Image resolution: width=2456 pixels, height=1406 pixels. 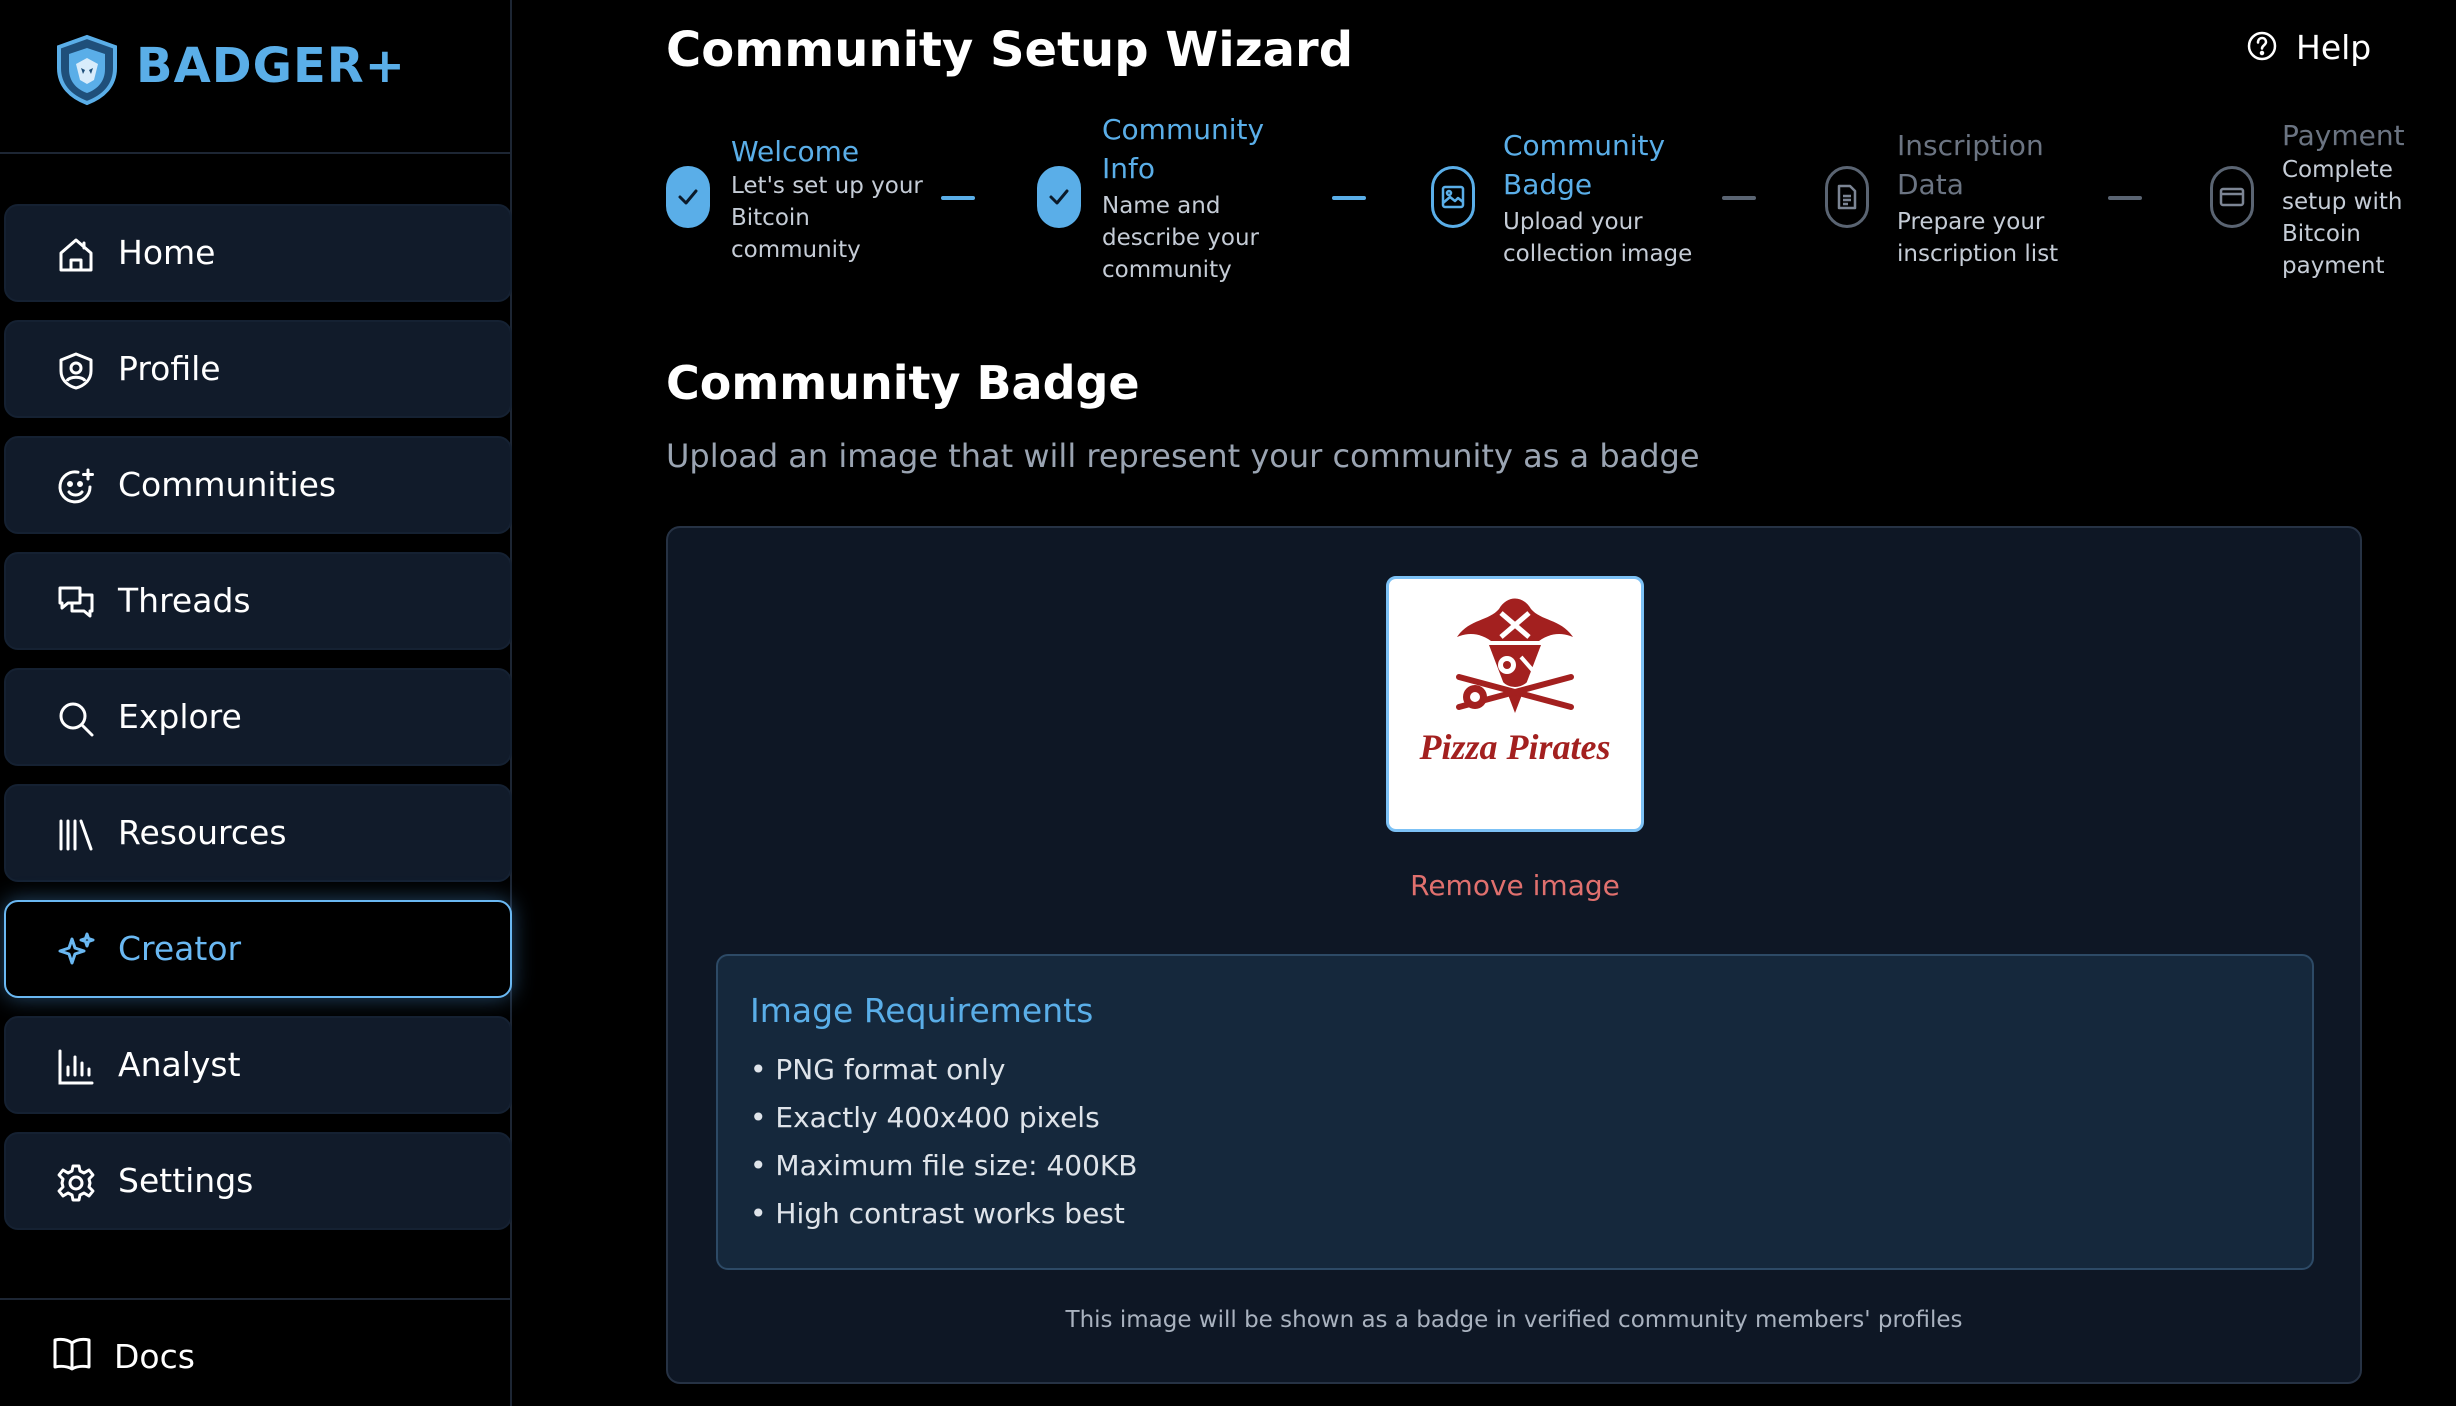 I want to click on sidebar-item-analyst: Analyst, so click(x=258, y=1065).